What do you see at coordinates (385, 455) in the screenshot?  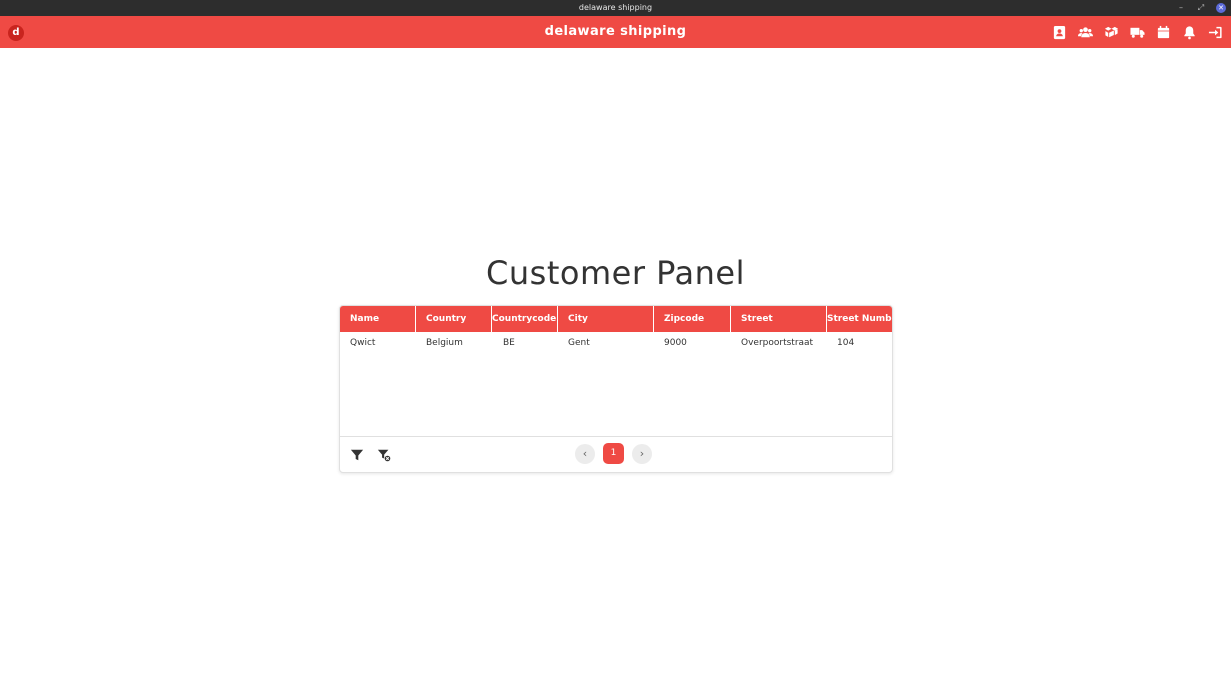 I see `clear-filter-icon` at bounding box center [385, 455].